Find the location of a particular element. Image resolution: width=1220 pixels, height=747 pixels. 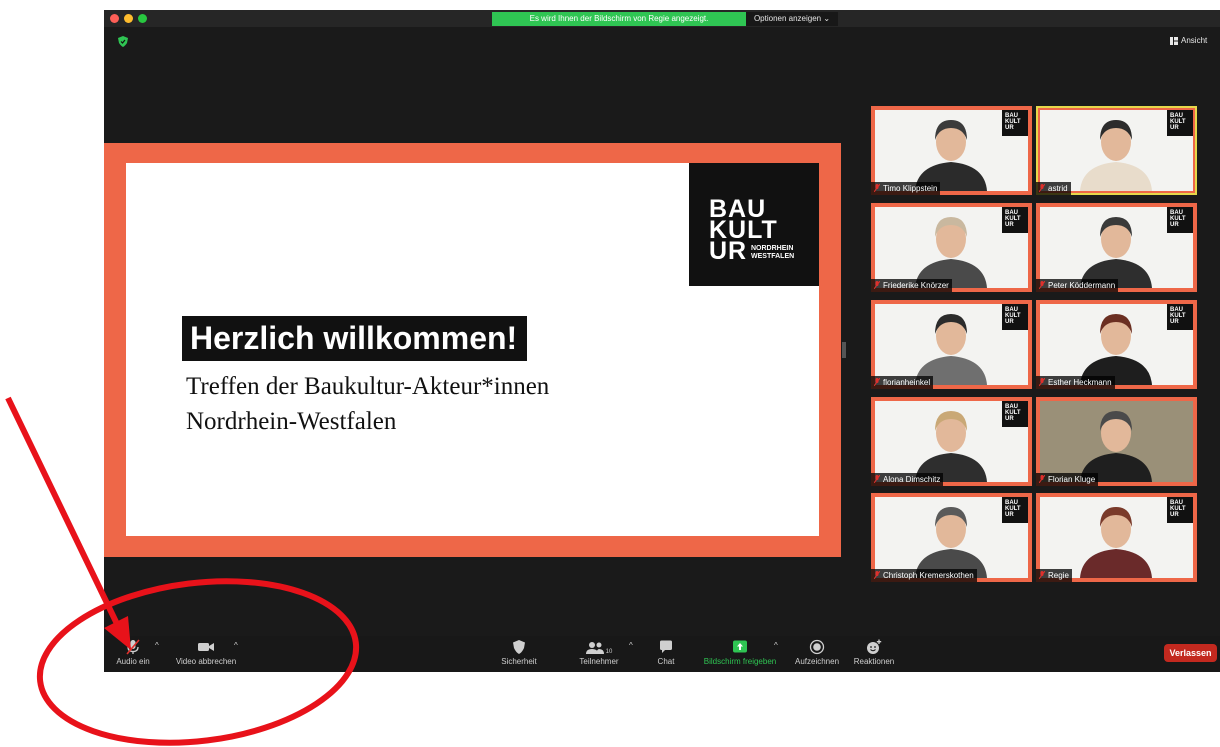

record-icon is located at coordinates (817, 647).